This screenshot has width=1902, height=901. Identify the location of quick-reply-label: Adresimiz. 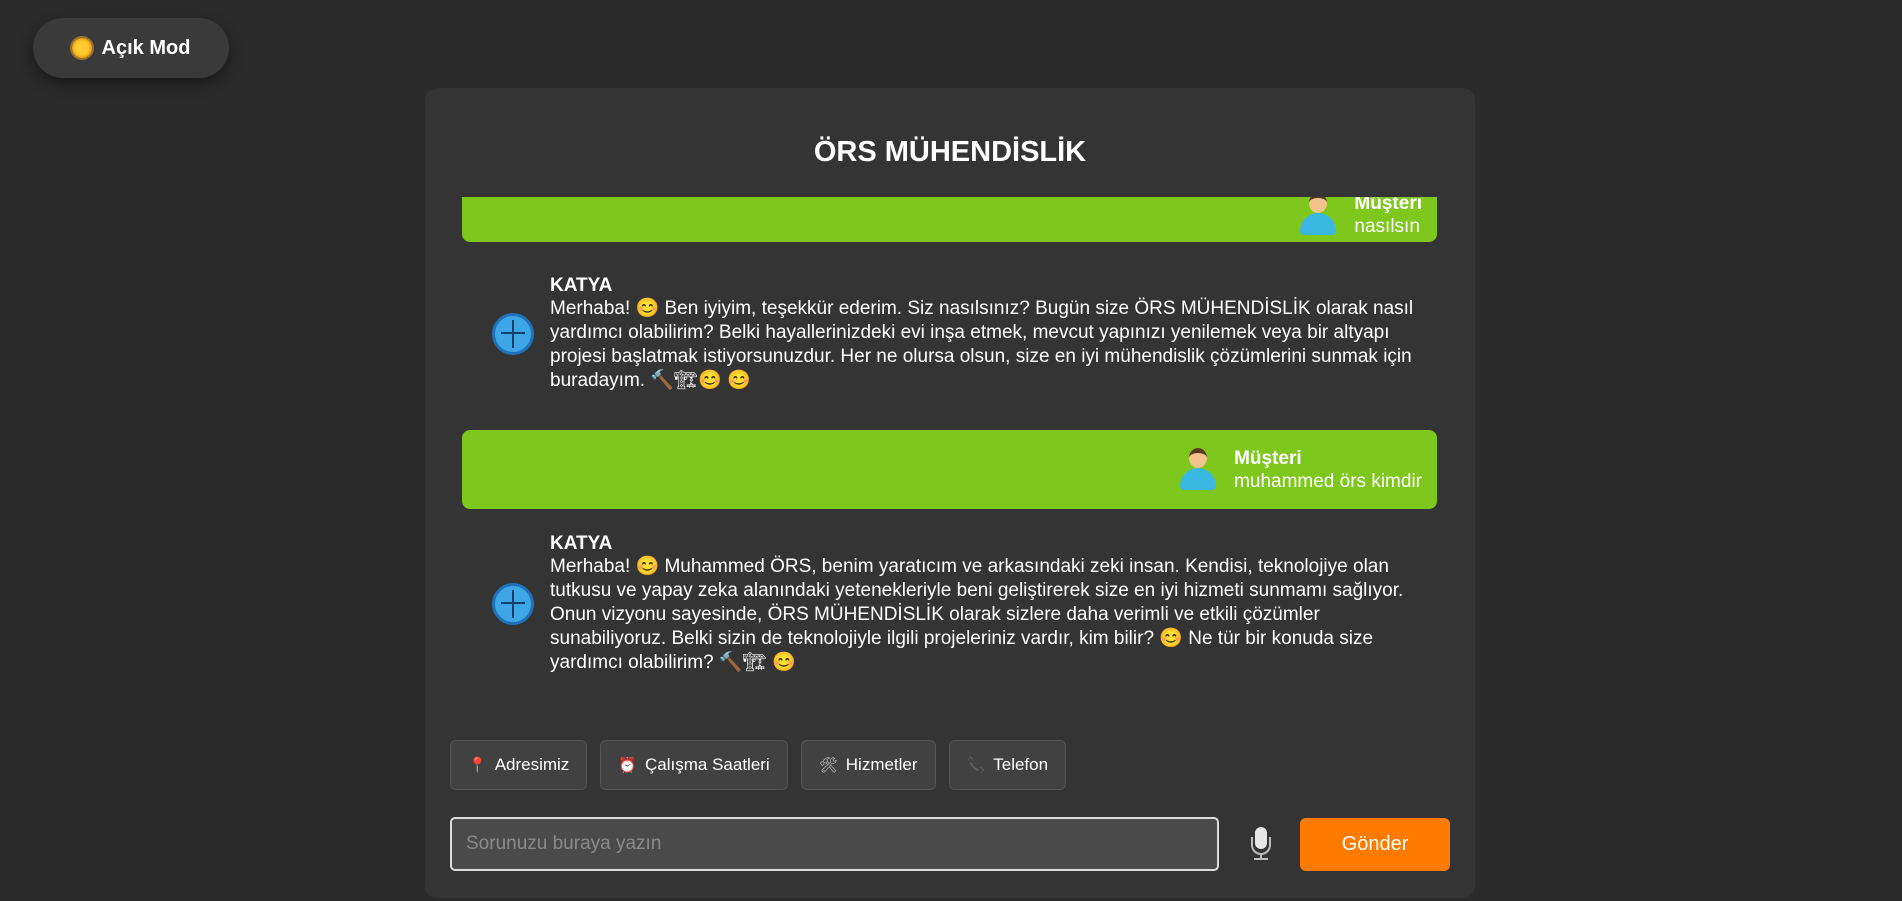
(532, 764).